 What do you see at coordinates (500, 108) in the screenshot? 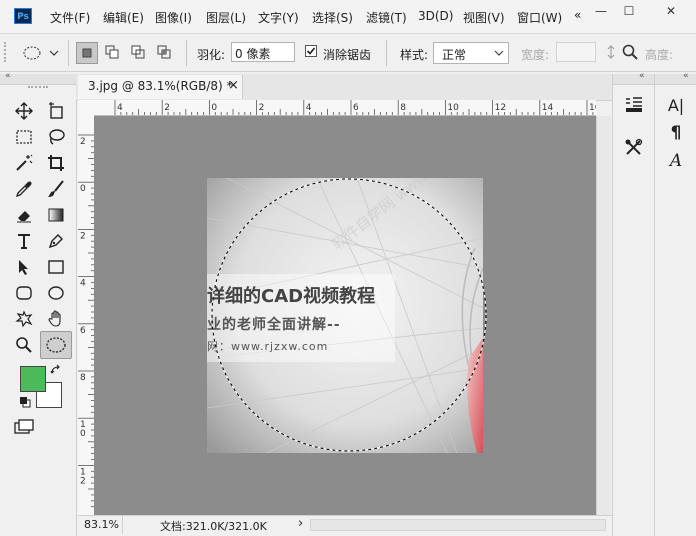
I see `ruler-label: 12` at bounding box center [500, 108].